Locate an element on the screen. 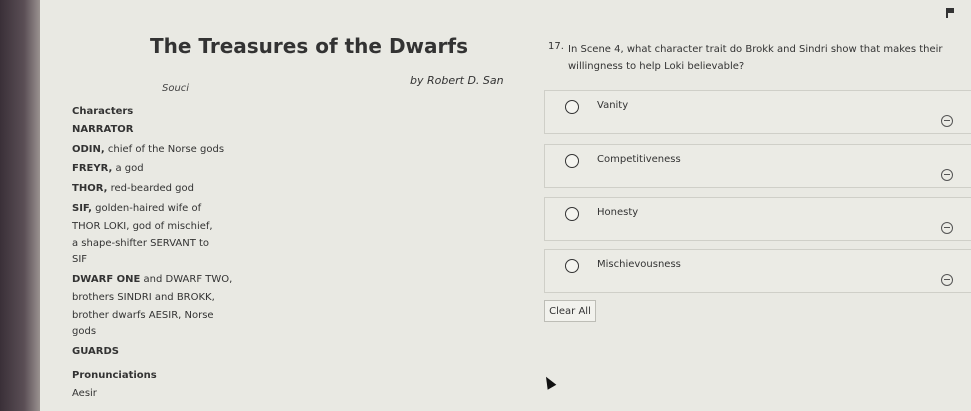 Image resolution: width=971 pixels, height=411 pixels. option-label: Competitiveness is located at coordinates (639, 159).